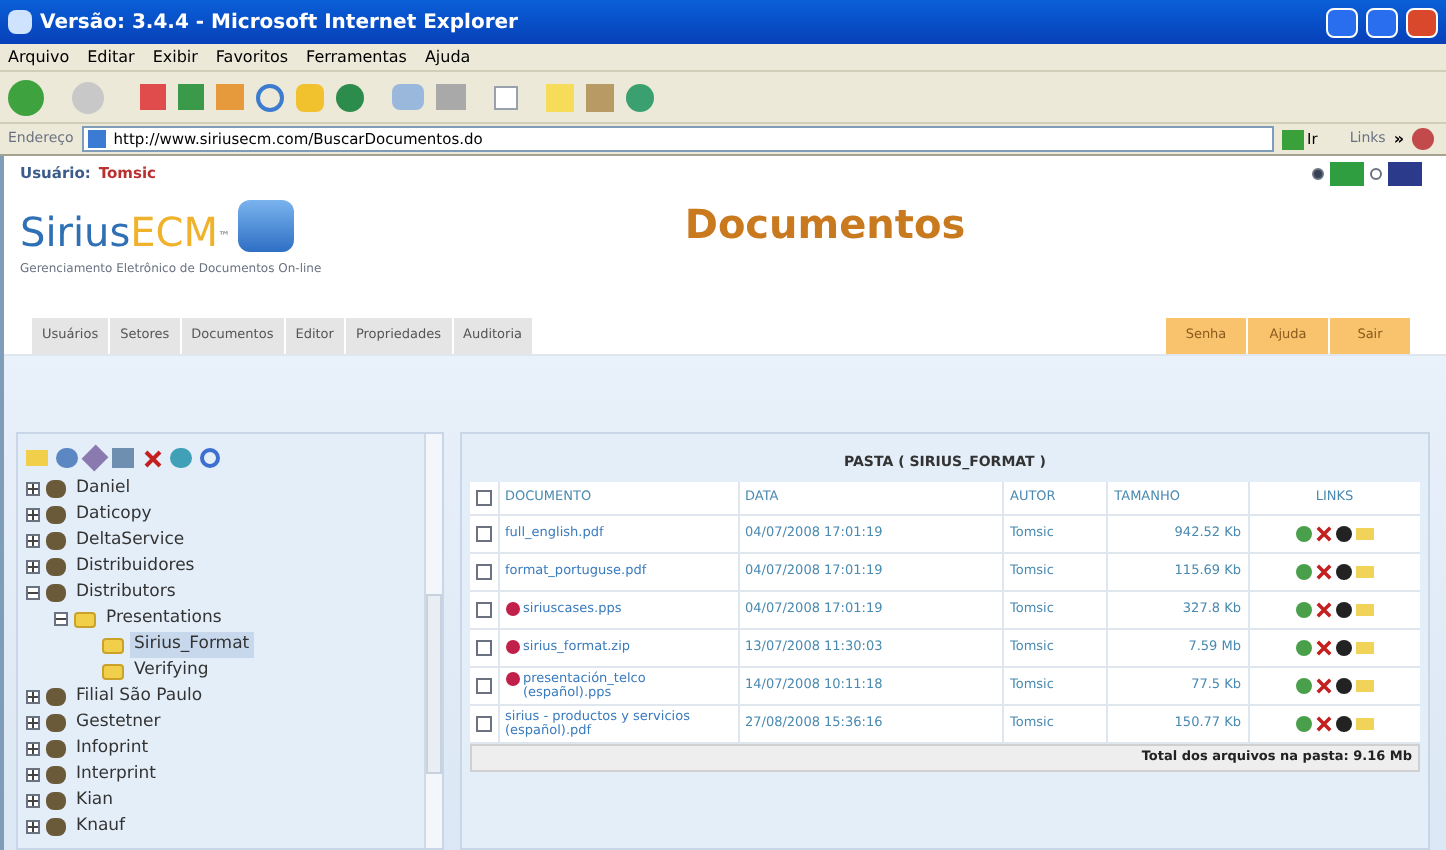  Describe the element at coordinates (116, 775) in the screenshot. I see `tree-item: Interprint` at that location.